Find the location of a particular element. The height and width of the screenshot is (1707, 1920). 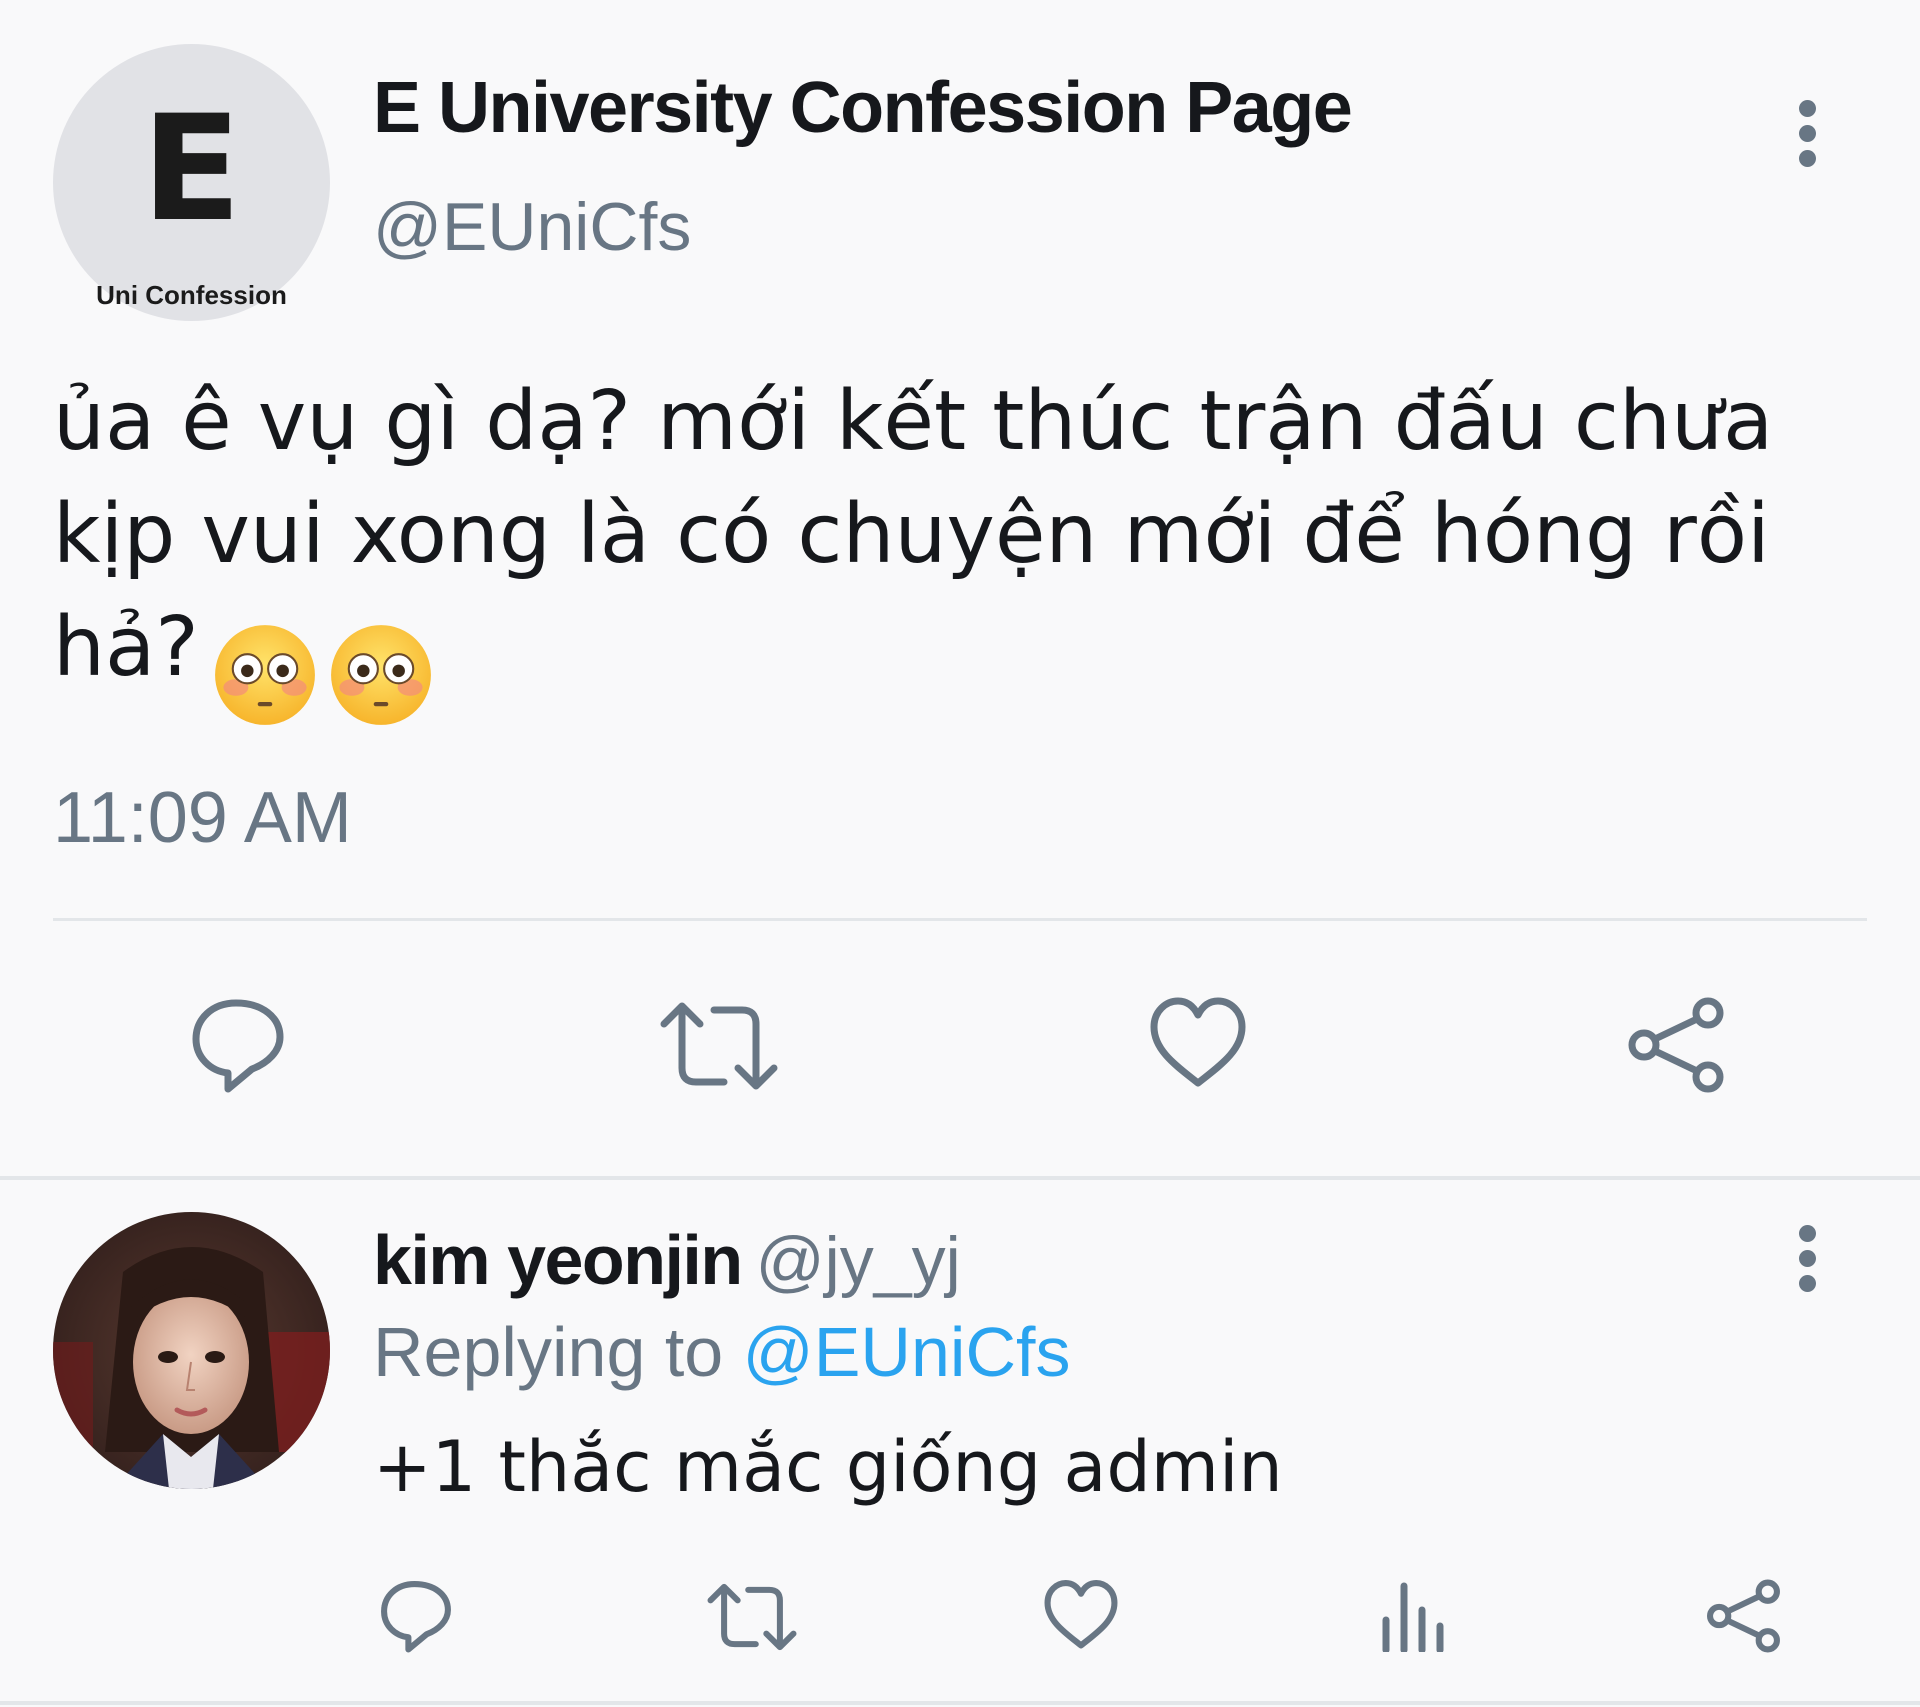

main-avatar: E Uni Confession is located at coordinates (191, 182).